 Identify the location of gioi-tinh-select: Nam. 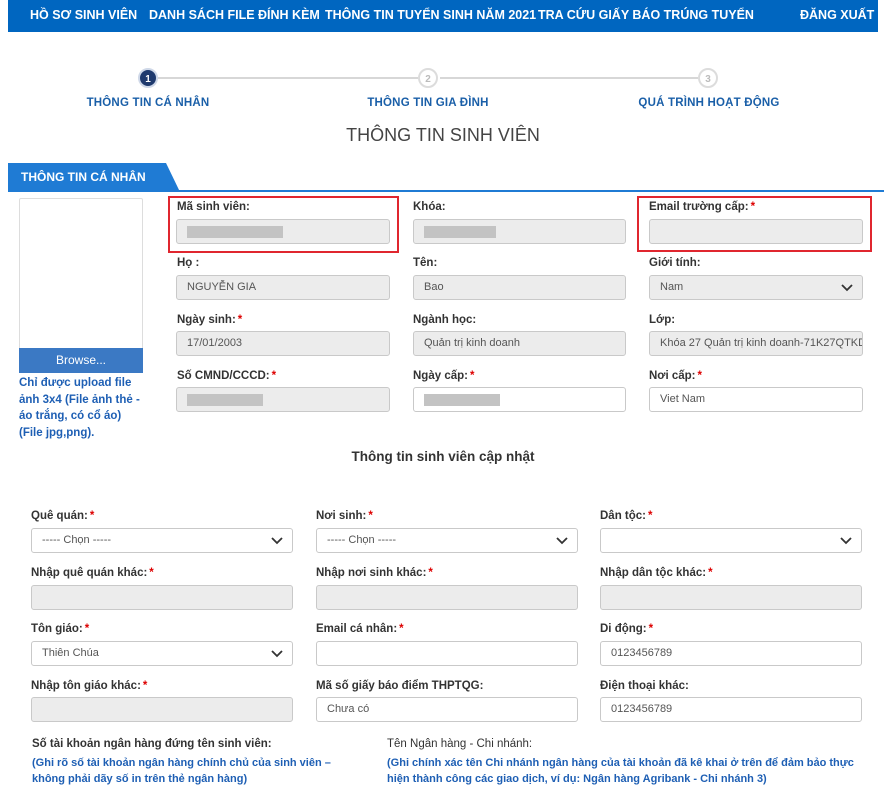
(756, 287).